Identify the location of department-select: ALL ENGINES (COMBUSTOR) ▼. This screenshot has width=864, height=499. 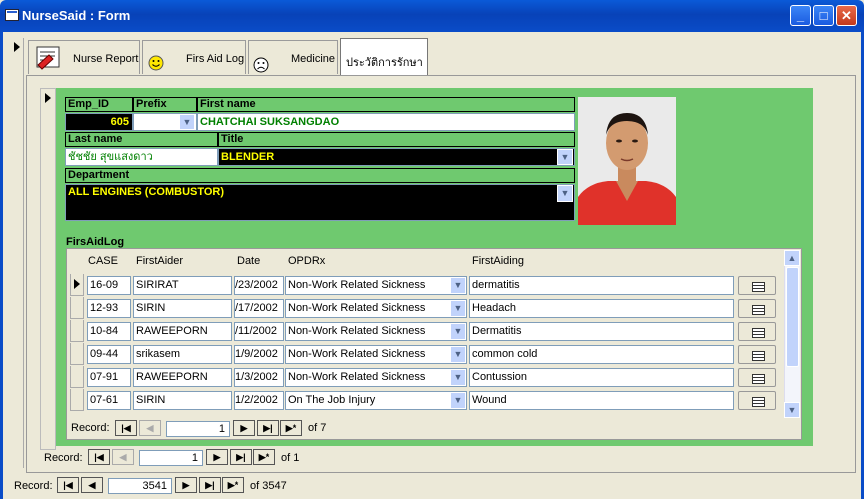
(320, 202).